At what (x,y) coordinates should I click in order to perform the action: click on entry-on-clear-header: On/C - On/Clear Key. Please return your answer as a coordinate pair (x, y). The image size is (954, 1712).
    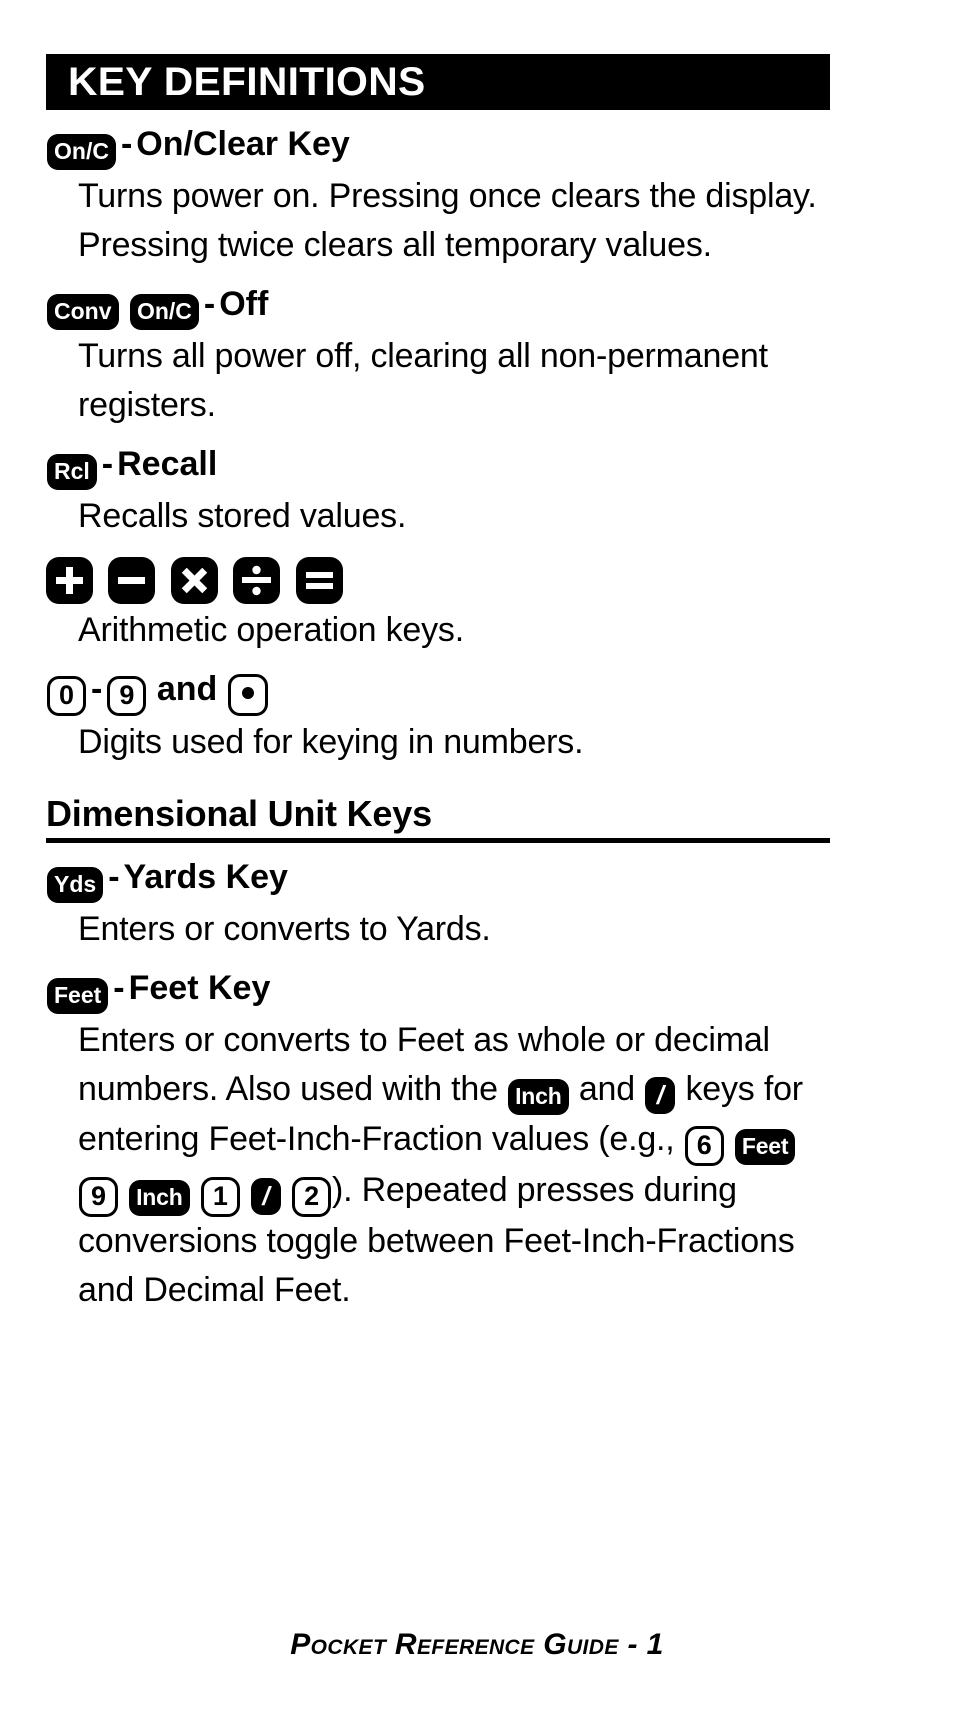
    Looking at the image, I should click on (438, 147).